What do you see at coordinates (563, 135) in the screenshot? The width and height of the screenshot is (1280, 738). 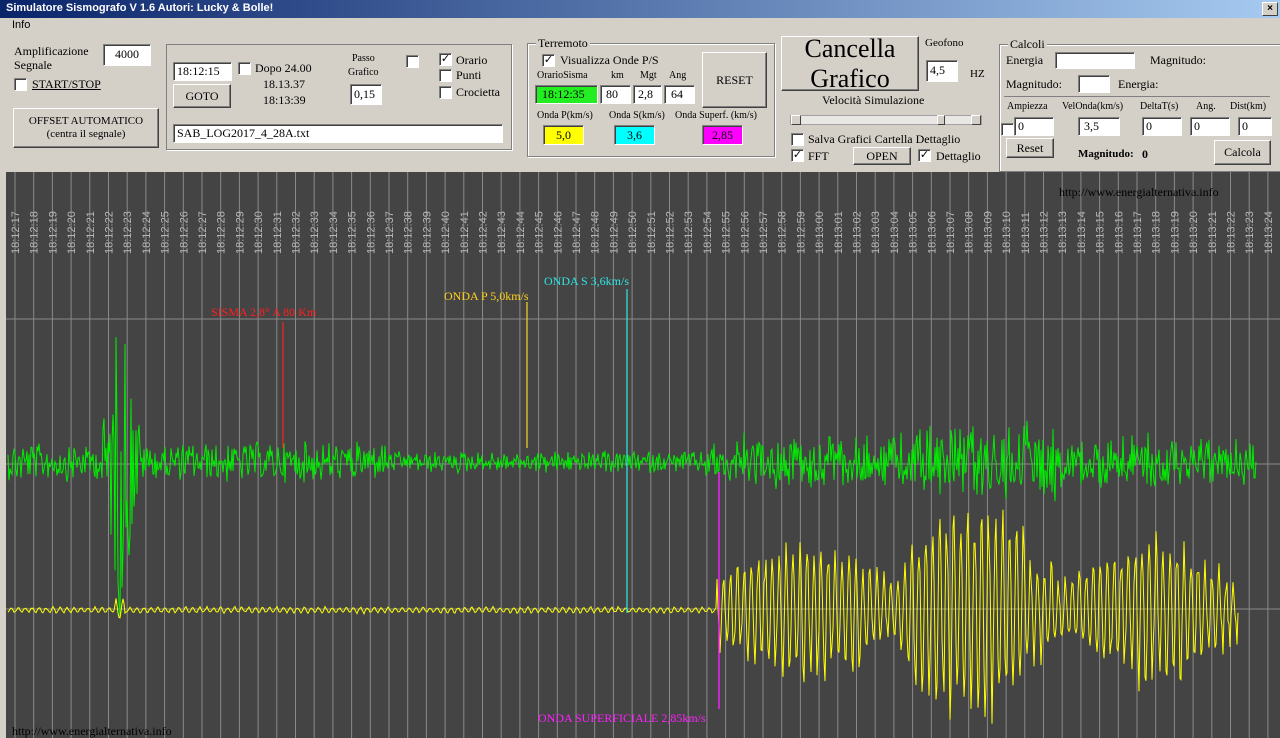 I see `onda-p-input: 5,0` at bounding box center [563, 135].